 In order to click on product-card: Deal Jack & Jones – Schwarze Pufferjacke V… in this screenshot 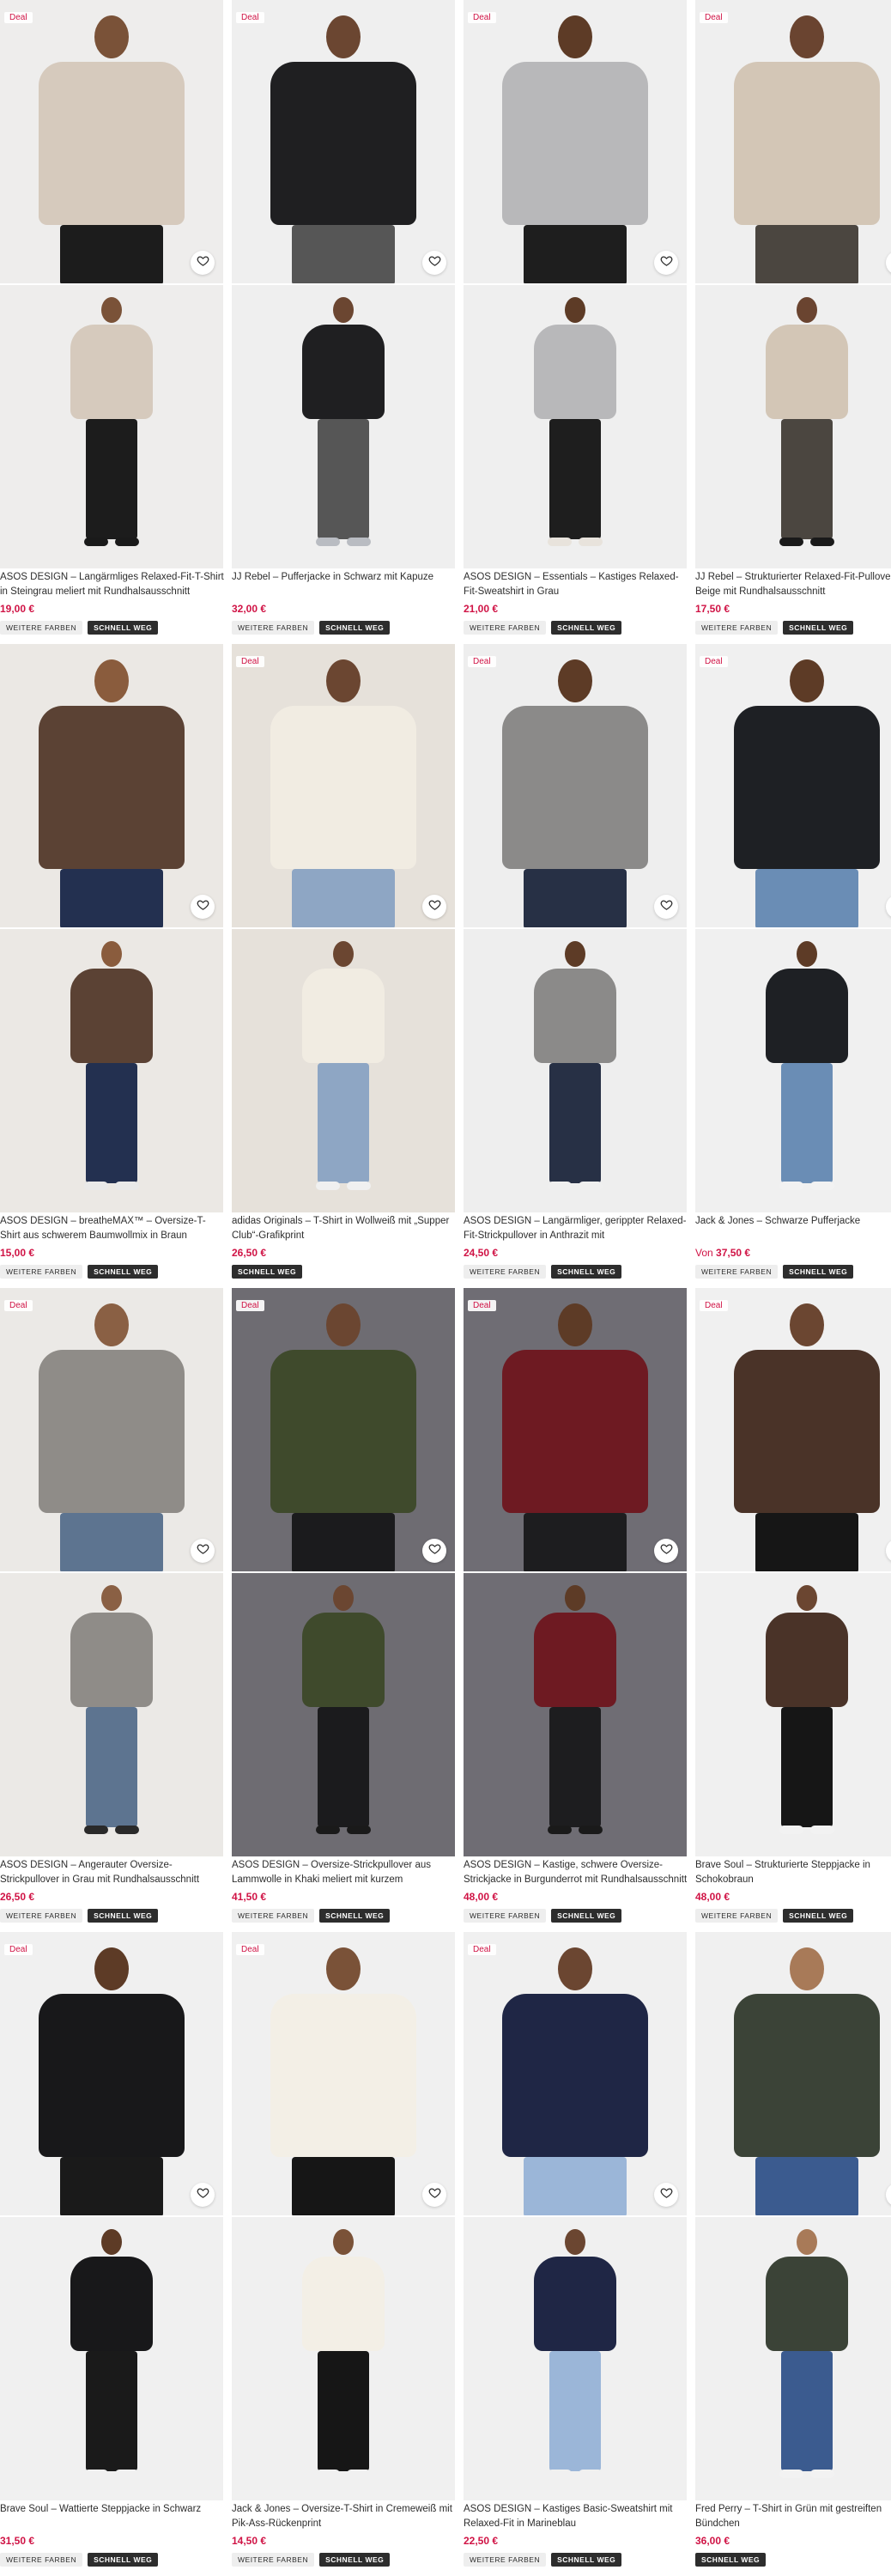, I will do `click(793, 964)`.